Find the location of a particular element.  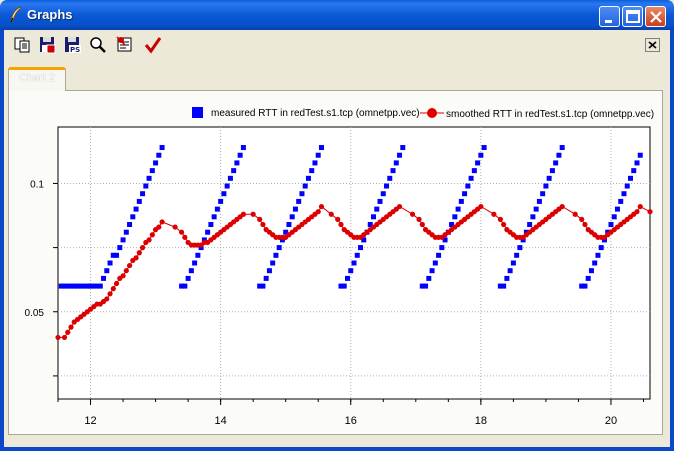

x-tick-label: 16 is located at coordinates (351, 421).